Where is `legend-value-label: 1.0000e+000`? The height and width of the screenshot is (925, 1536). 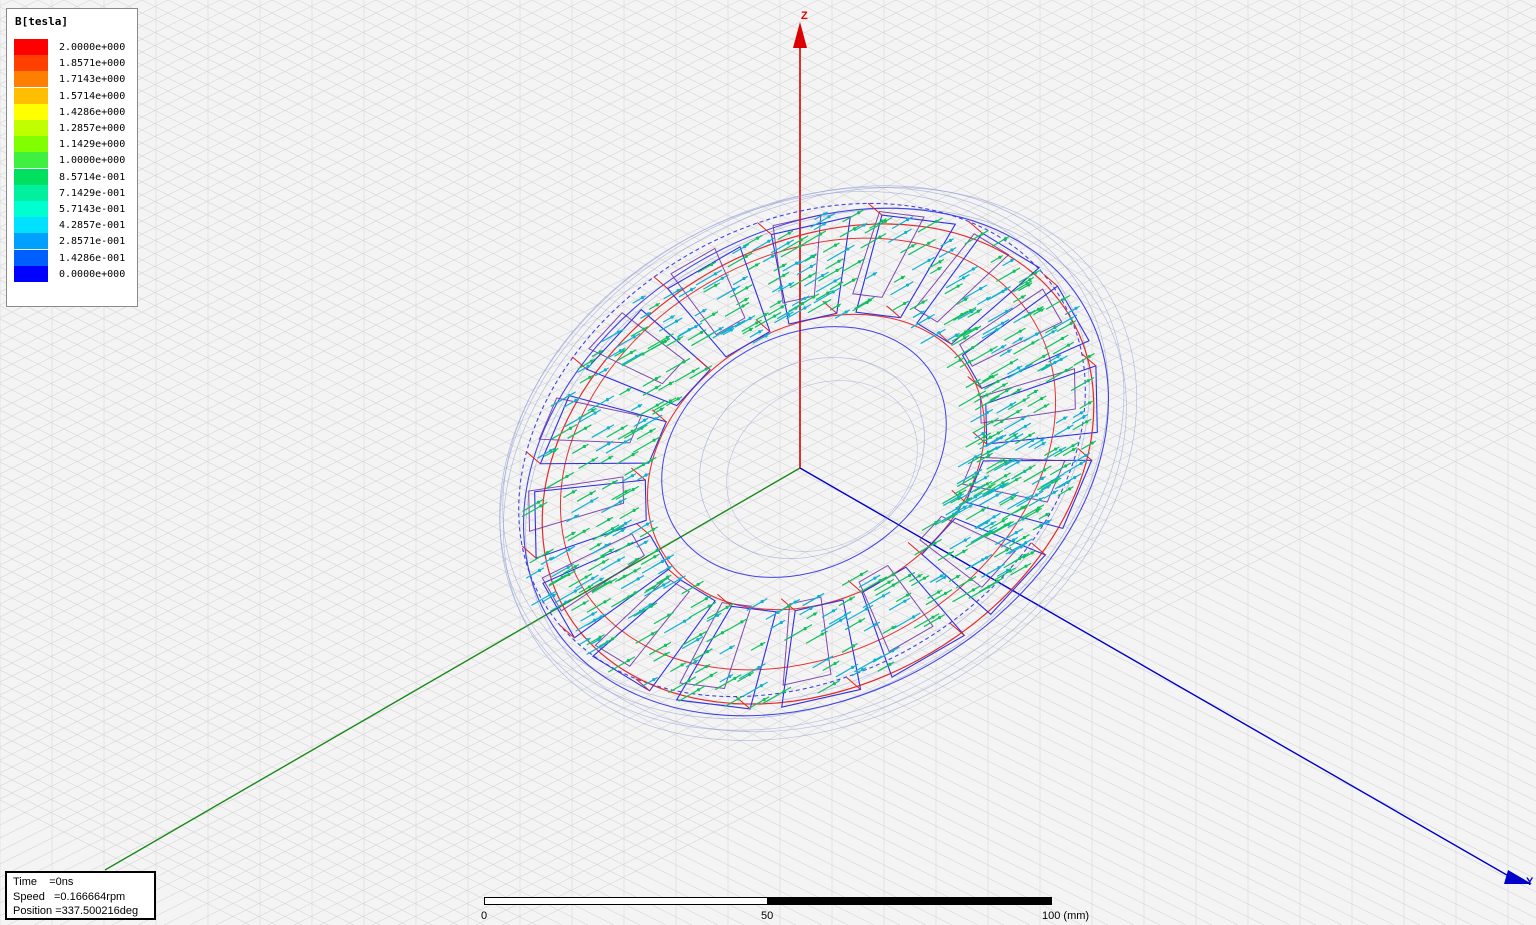
legend-value-label: 1.0000e+000 is located at coordinates (92, 161).